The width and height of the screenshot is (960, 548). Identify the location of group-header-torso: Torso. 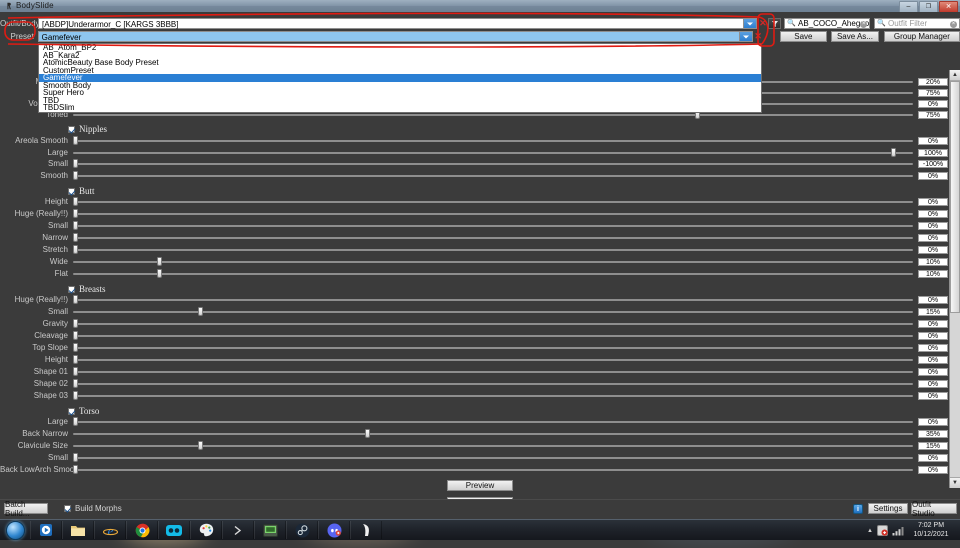
(83, 411).